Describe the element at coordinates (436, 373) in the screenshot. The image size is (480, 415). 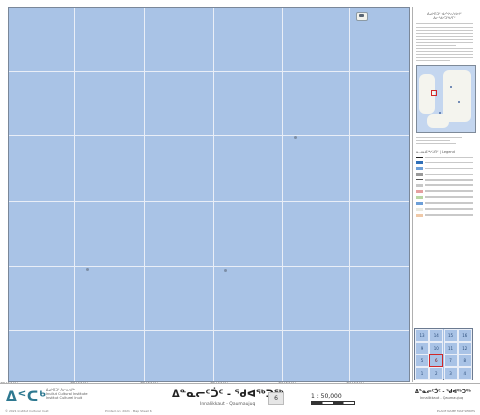
I see `index-cell: 2` at that location.